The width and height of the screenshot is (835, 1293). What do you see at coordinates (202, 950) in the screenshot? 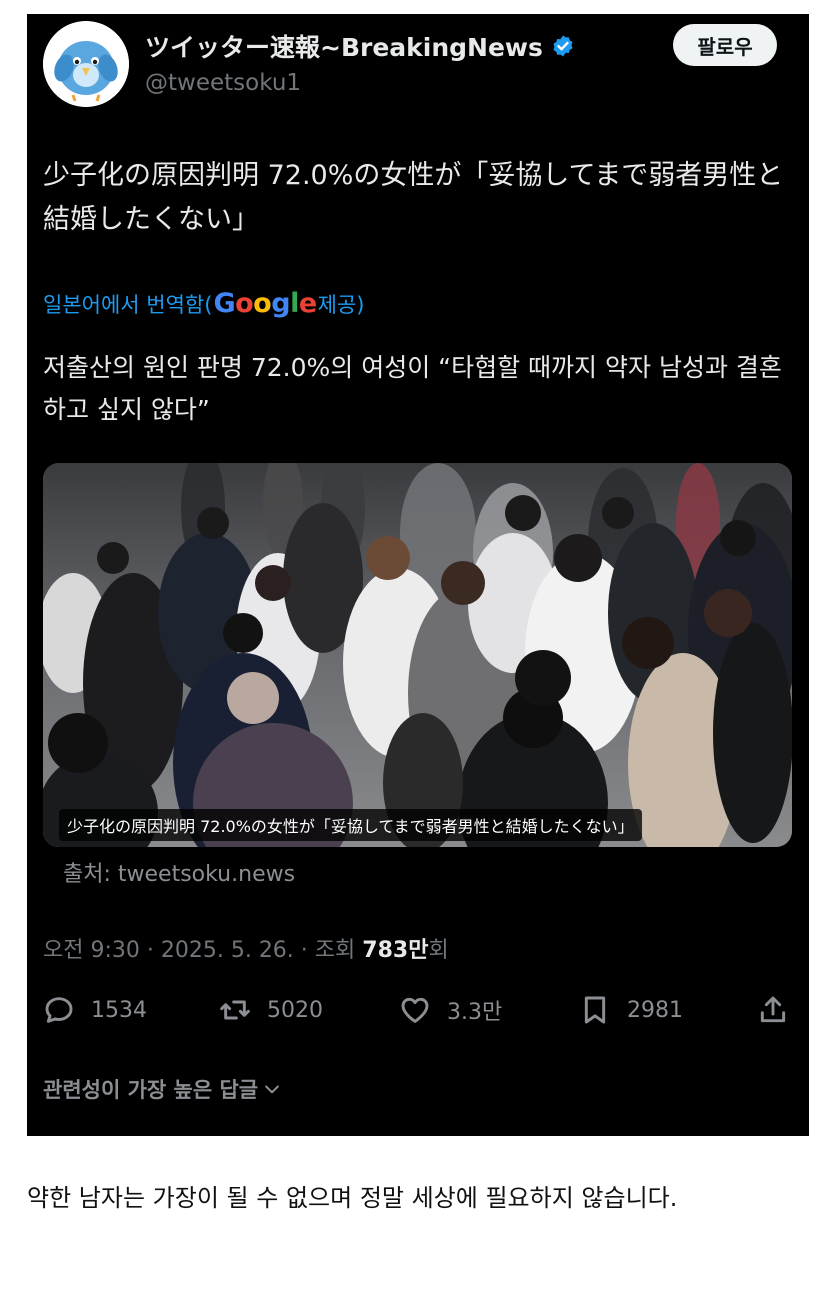
I see `tweet-timestamp: 오전 9:30 · 2025. 5. 26. · 조회` at bounding box center [202, 950].